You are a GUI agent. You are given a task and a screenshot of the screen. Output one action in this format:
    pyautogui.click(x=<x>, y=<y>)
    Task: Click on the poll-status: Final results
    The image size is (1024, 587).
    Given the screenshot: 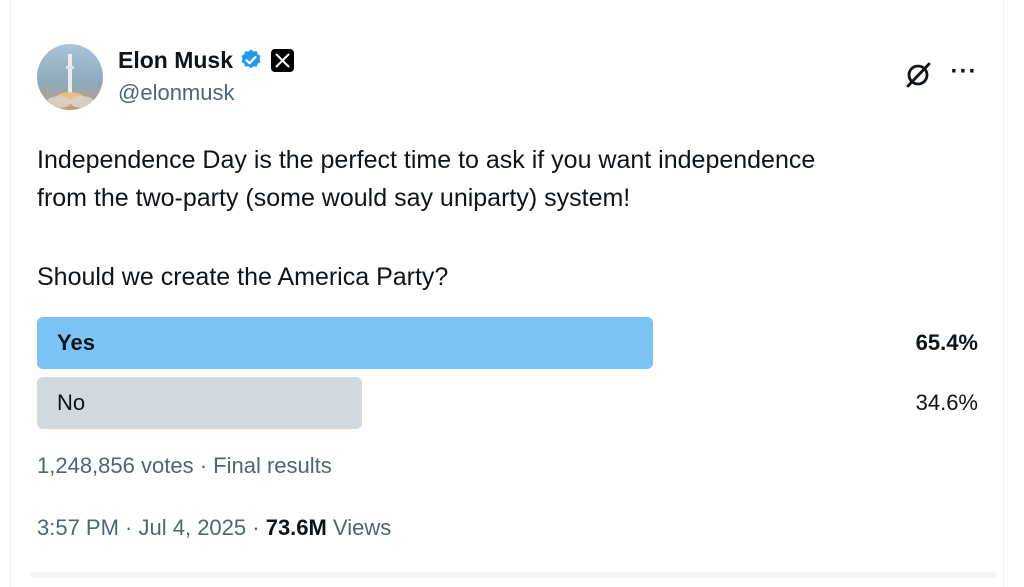 What is the action you would take?
    pyautogui.click(x=272, y=465)
    